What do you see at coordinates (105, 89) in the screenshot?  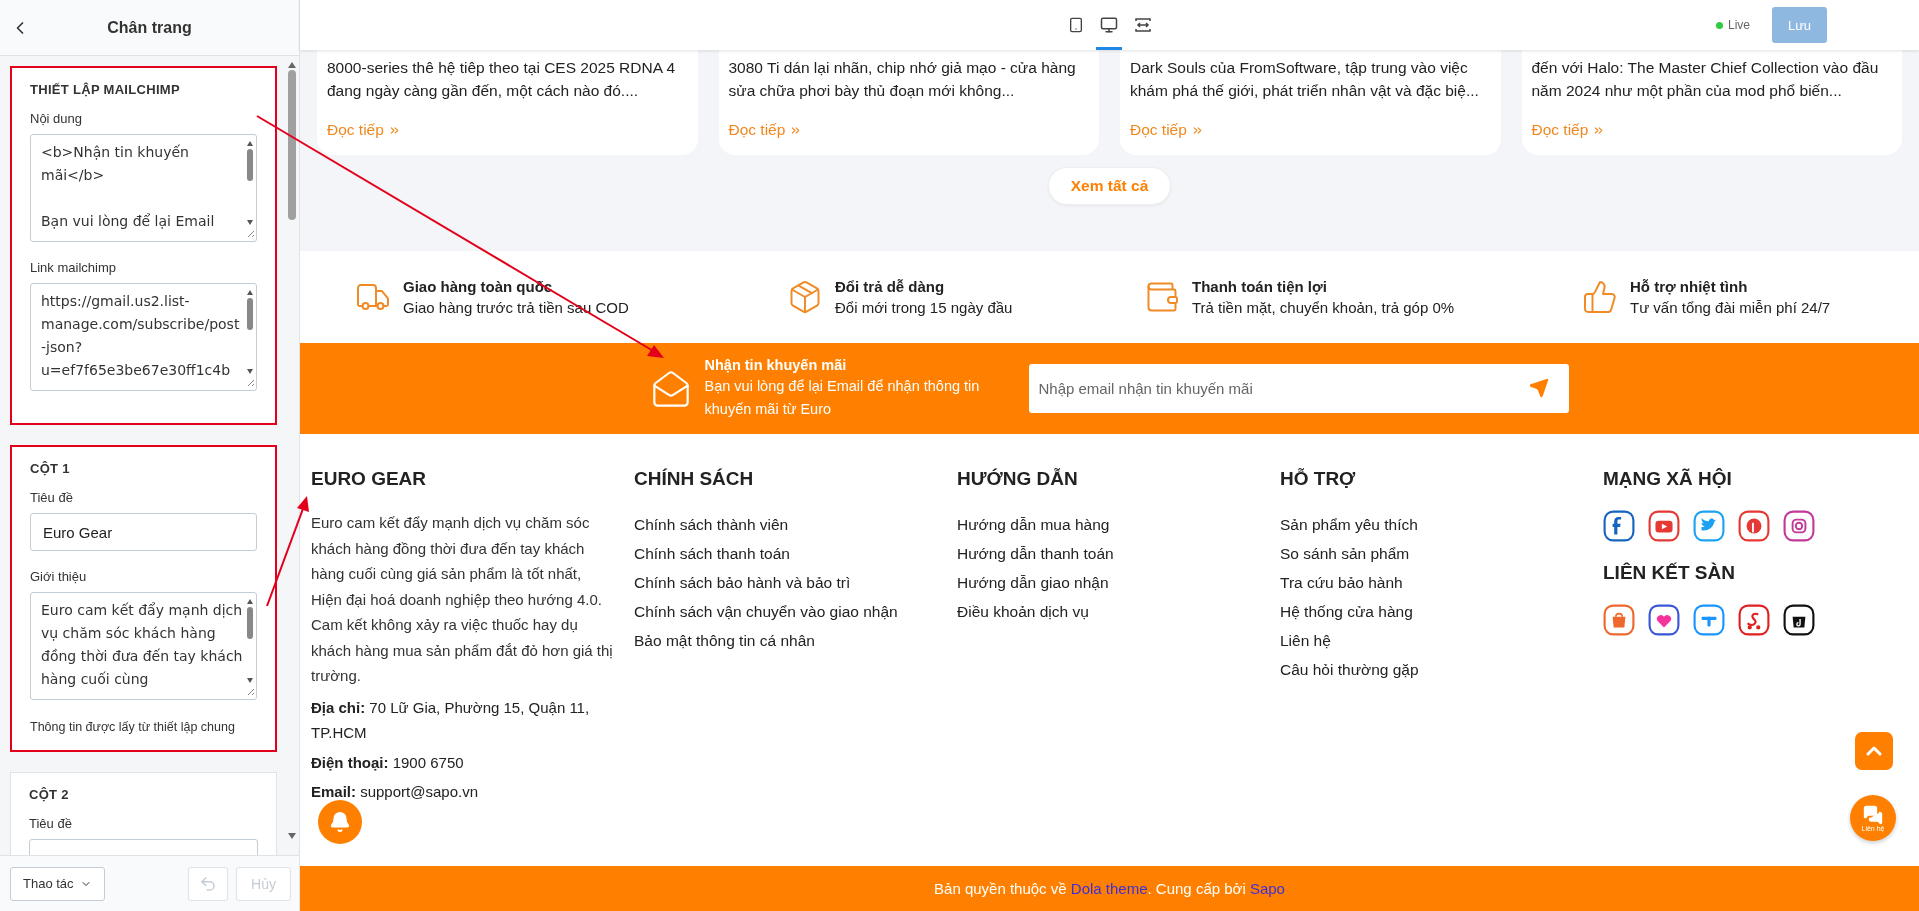 I see `section-heading: THIẾT LẬP MAILCHIMP` at bounding box center [105, 89].